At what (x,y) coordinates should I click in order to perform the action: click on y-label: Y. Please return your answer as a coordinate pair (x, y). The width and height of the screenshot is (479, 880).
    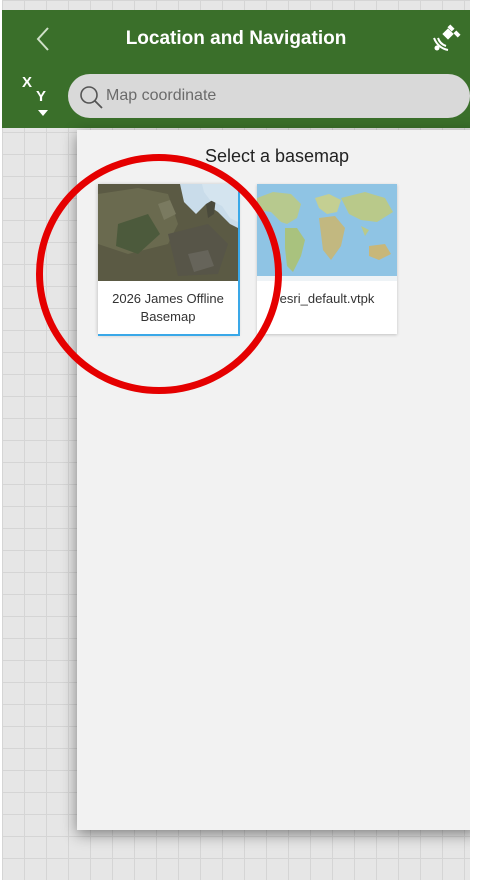
    Looking at the image, I should click on (41, 96).